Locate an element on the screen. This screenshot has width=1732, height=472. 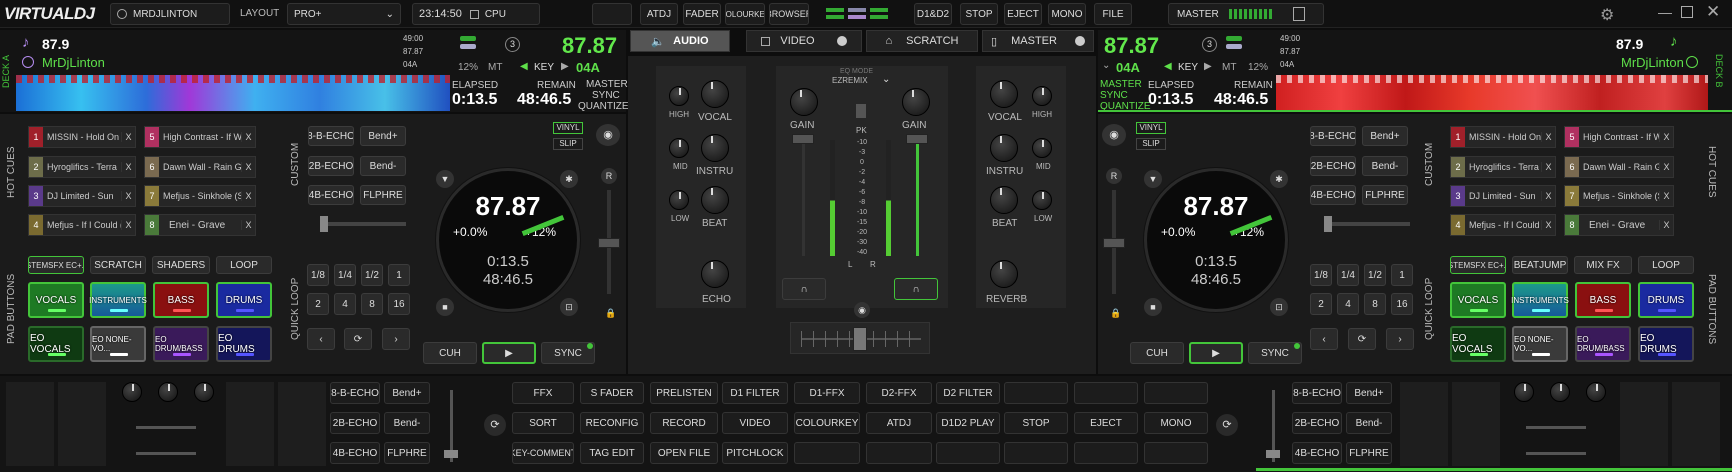
blank-button-r1b is located at coordinates (1106, 393).